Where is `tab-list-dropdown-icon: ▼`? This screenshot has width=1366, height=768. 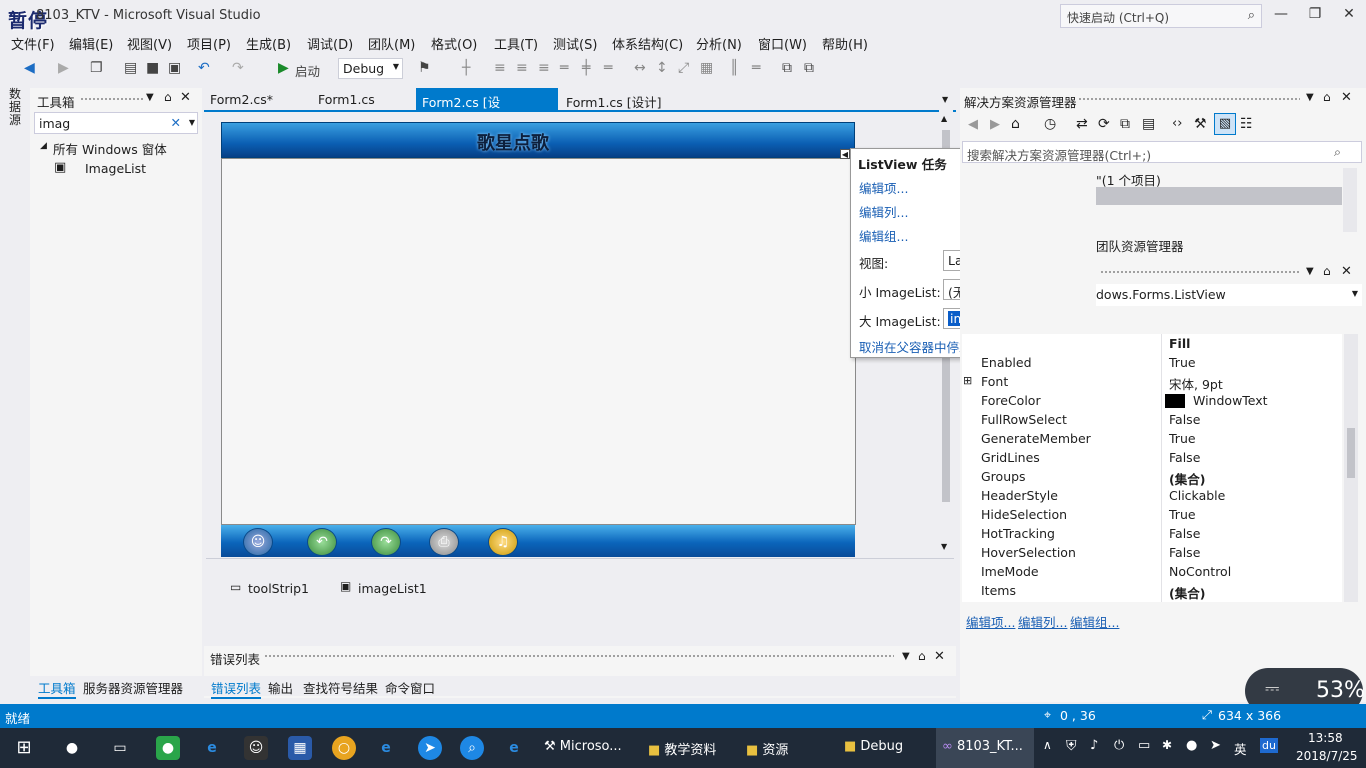 tab-list-dropdown-icon: ▼ is located at coordinates (945, 99).